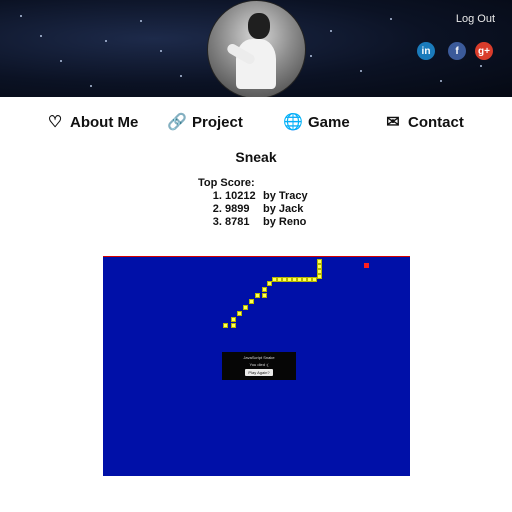  I want to click on link-icon: 🔗, so click(177, 122).